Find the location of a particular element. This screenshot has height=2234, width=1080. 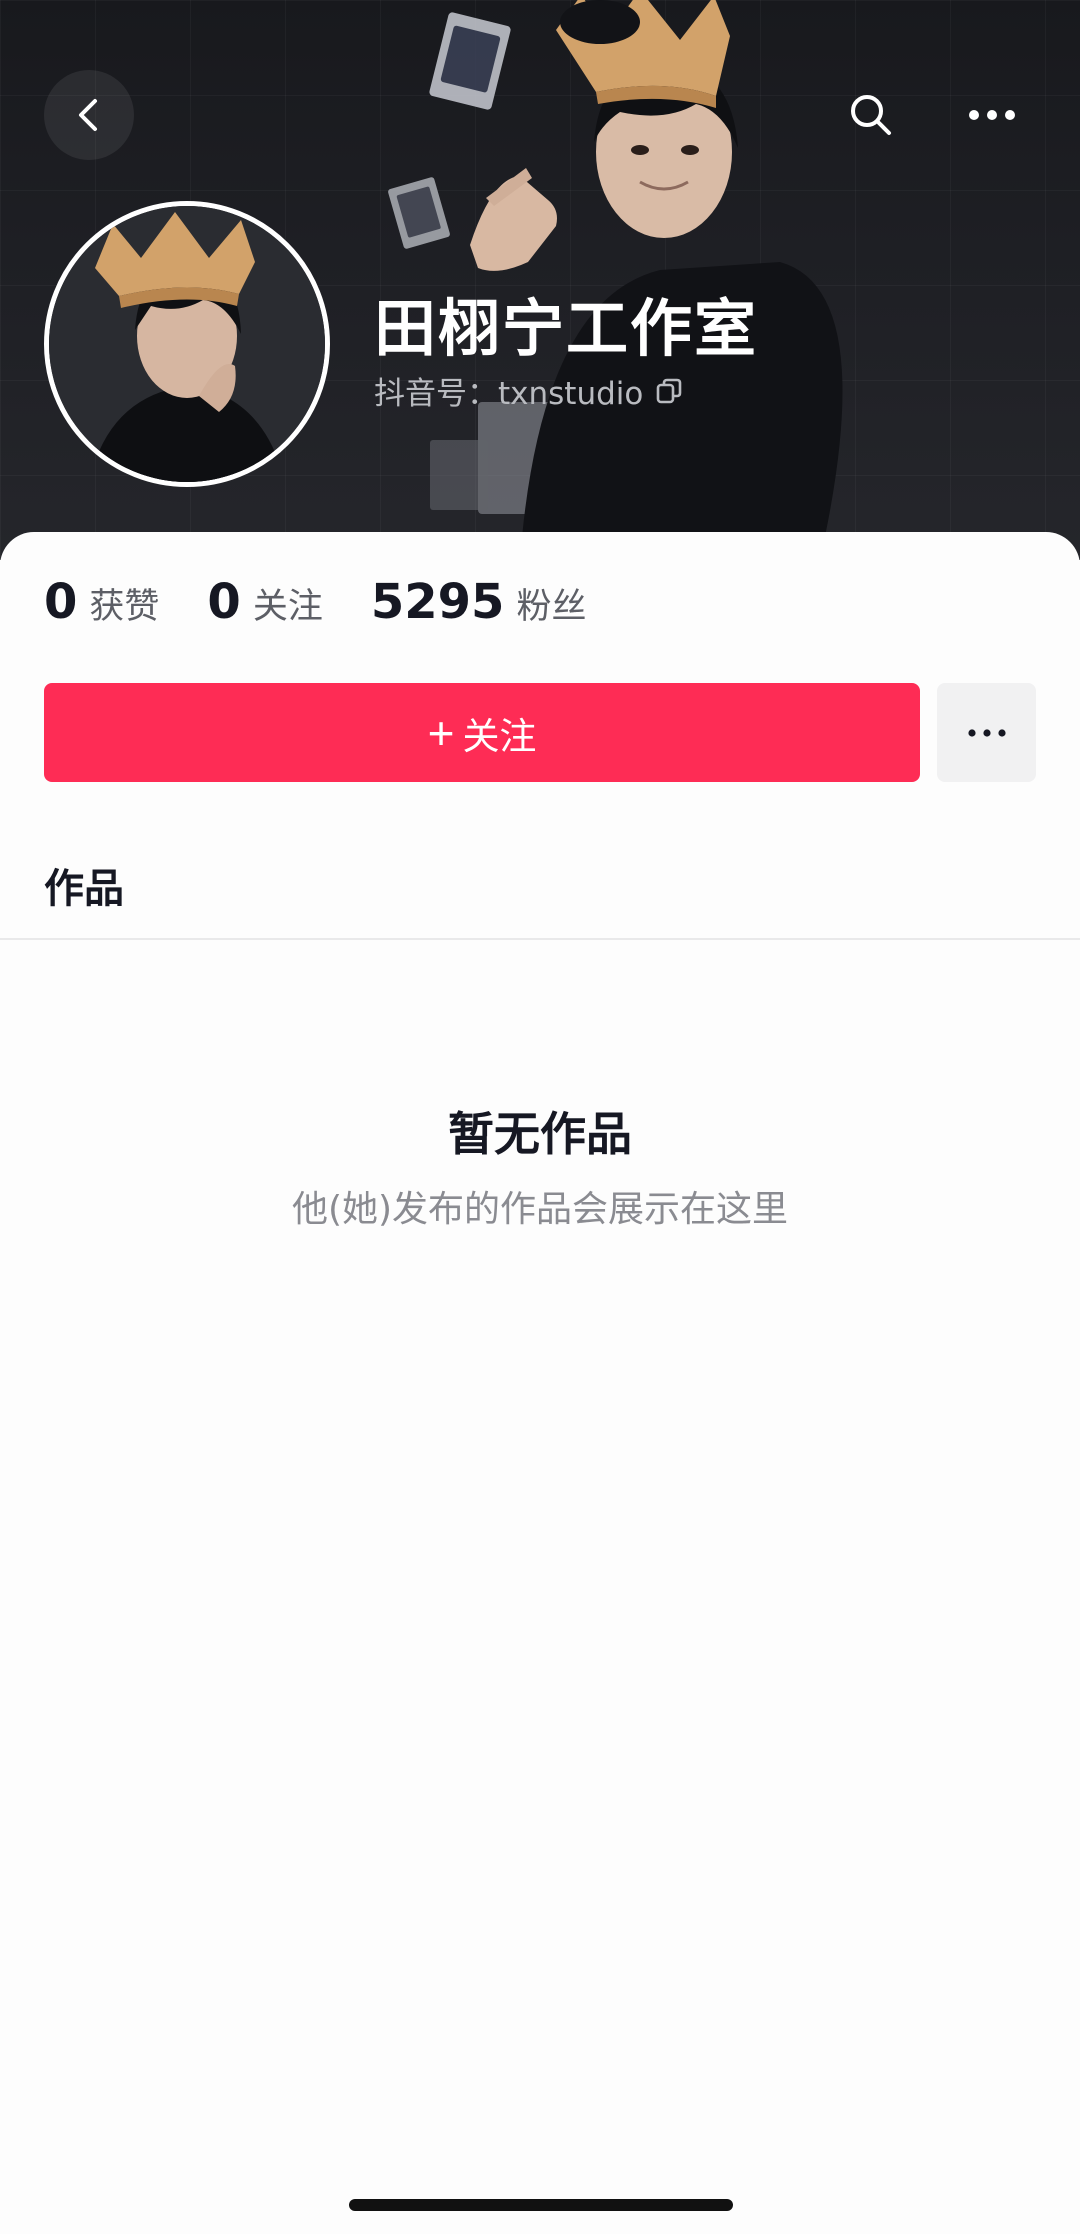

copy-icon is located at coordinates (669, 390).